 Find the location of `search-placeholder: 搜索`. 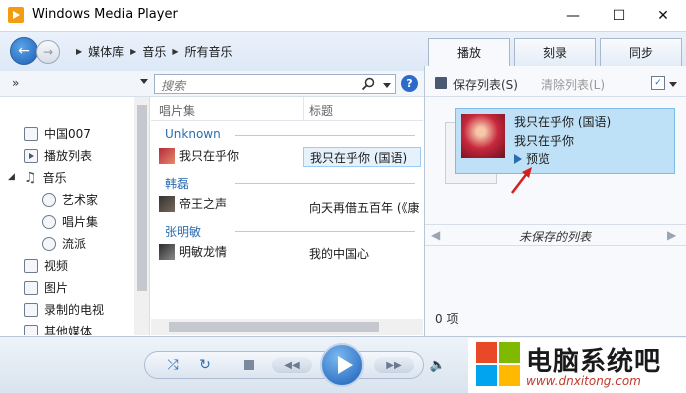

search-placeholder: 搜索 is located at coordinates (173, 86).